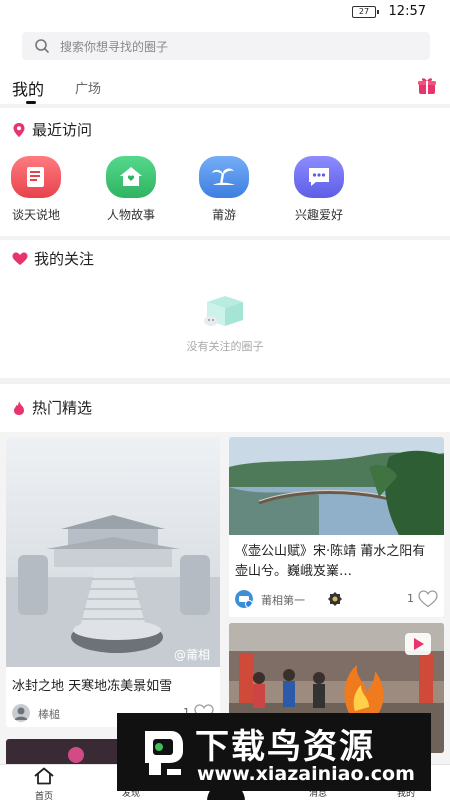 The height and width of the screenshot is (800, 450). Describe the element at coordinates (365, 12) in the screenshot. I see `battery-indicator: 27` at that location.